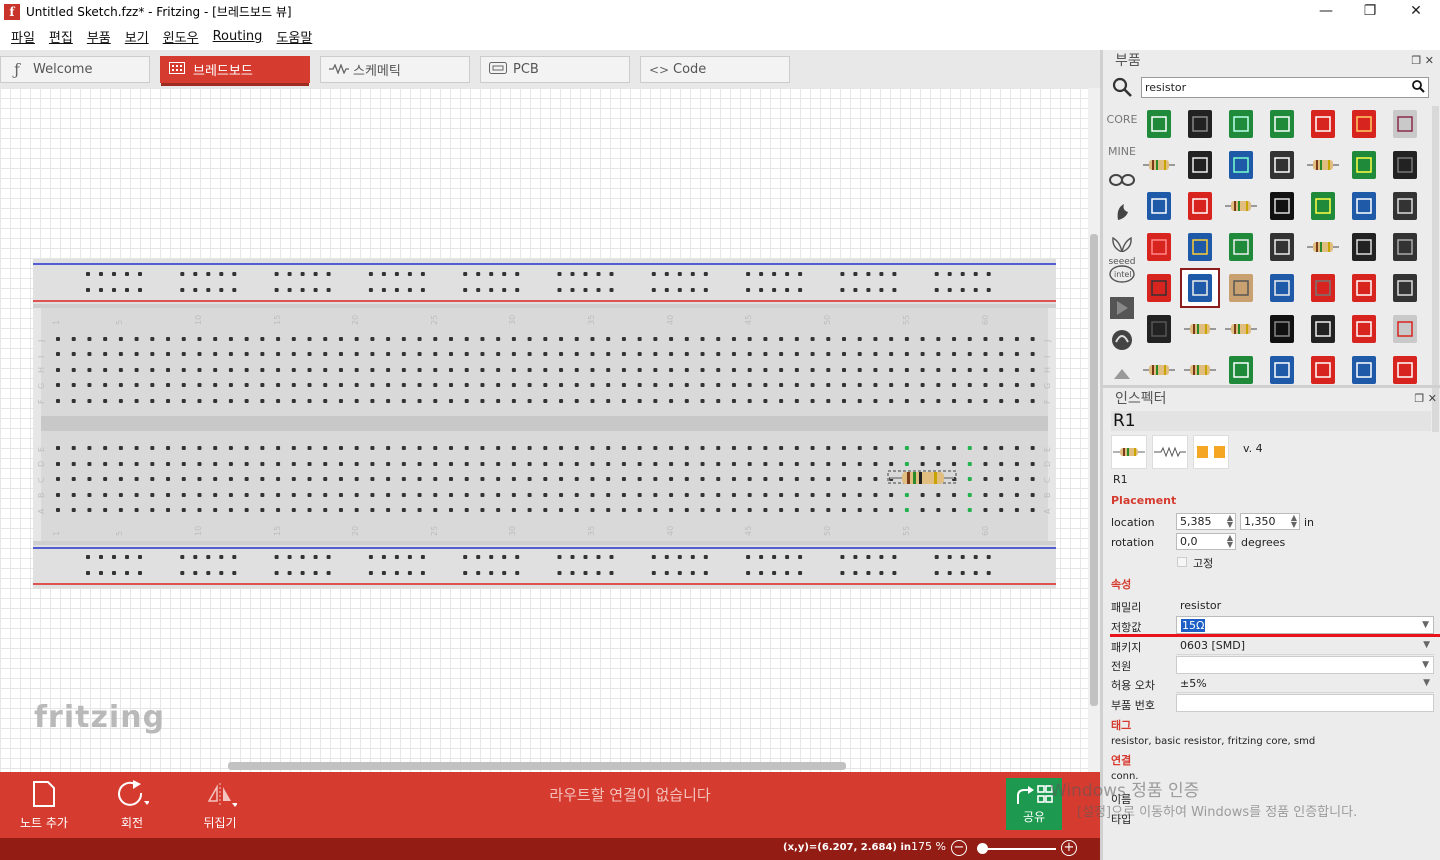 The height and width of the screenshot is (860, 1440). What do you see at coordinates (1305, 684) in the screenshot?
I see `tolerance-select: ±5% ▼` at bounding box center [1305, 684].